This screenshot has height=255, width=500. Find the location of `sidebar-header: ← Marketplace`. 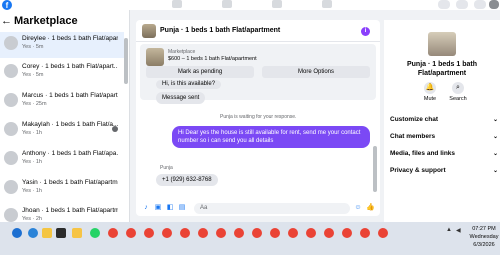

sidebar-header: ← Marketplace is located at coordinates (65, 22).